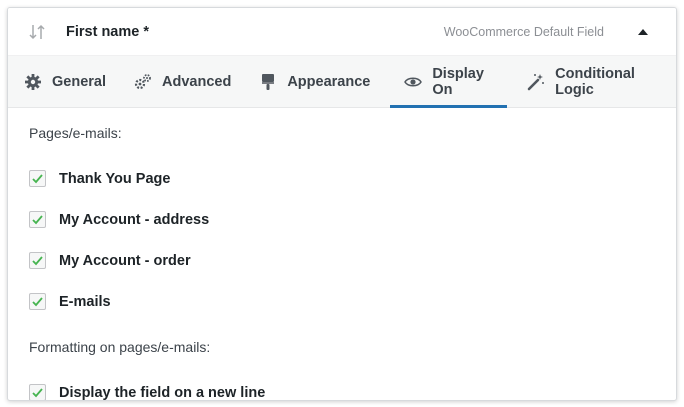 Image resolution: width=684 pixels, height=407 pixels. Describe the element at coordinates (536, 82) in the screenshot. I see `magic-wand-icon` at that location.